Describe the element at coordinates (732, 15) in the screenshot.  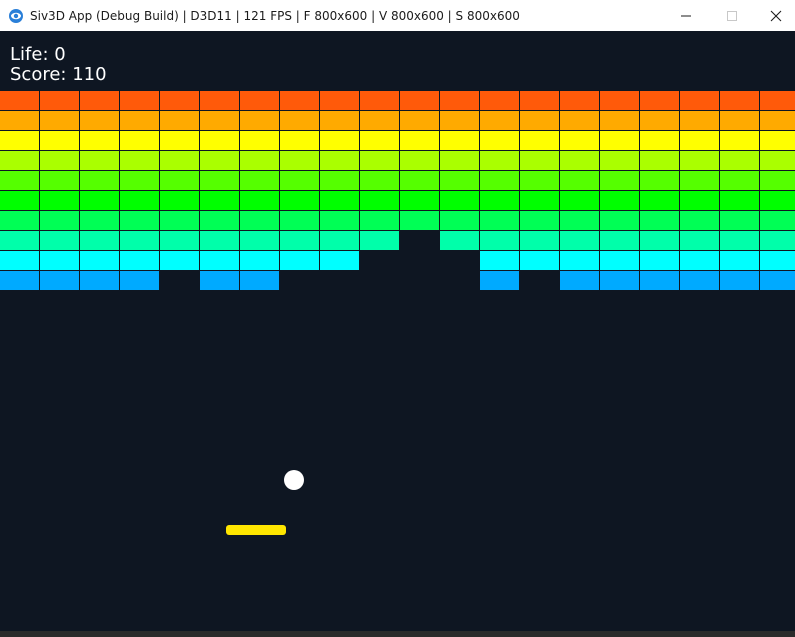
I see `maximize-button` at that location.